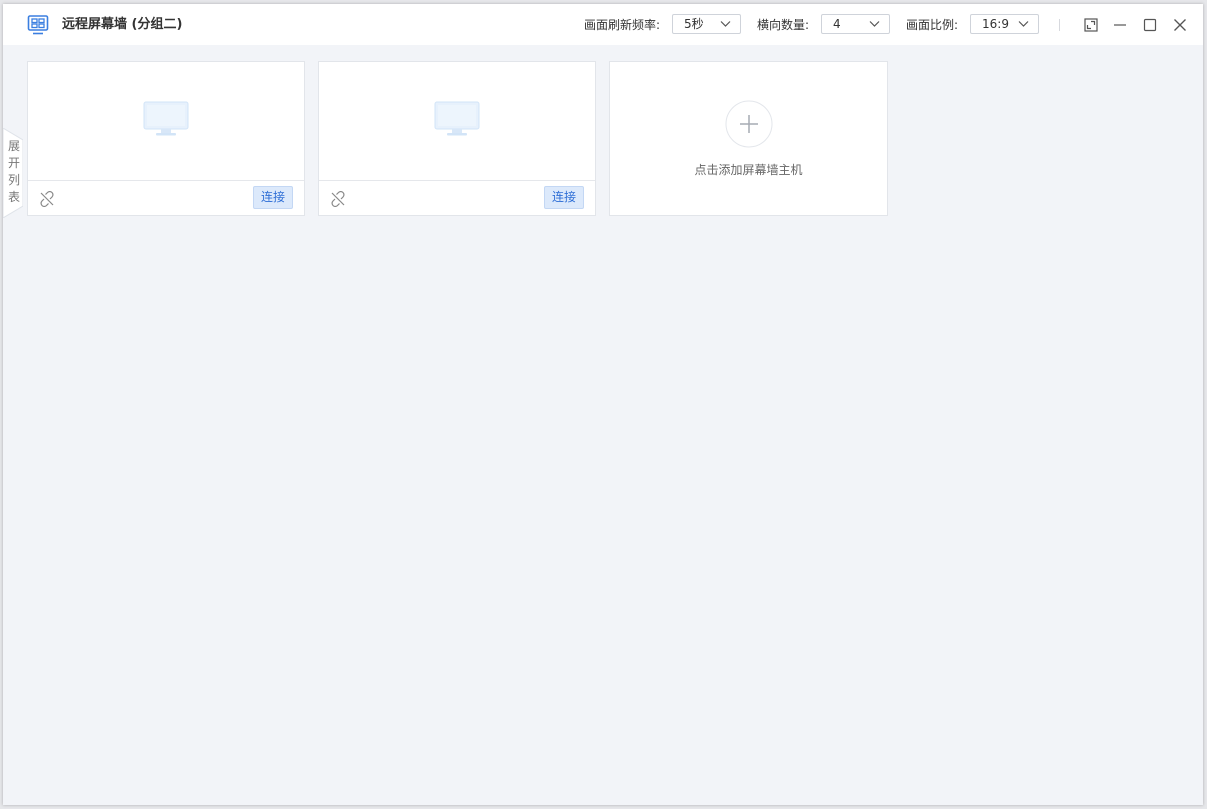 The image size is (1207, 809). I want to click on expand-list-tab: 展开列表, so click(13, 173).